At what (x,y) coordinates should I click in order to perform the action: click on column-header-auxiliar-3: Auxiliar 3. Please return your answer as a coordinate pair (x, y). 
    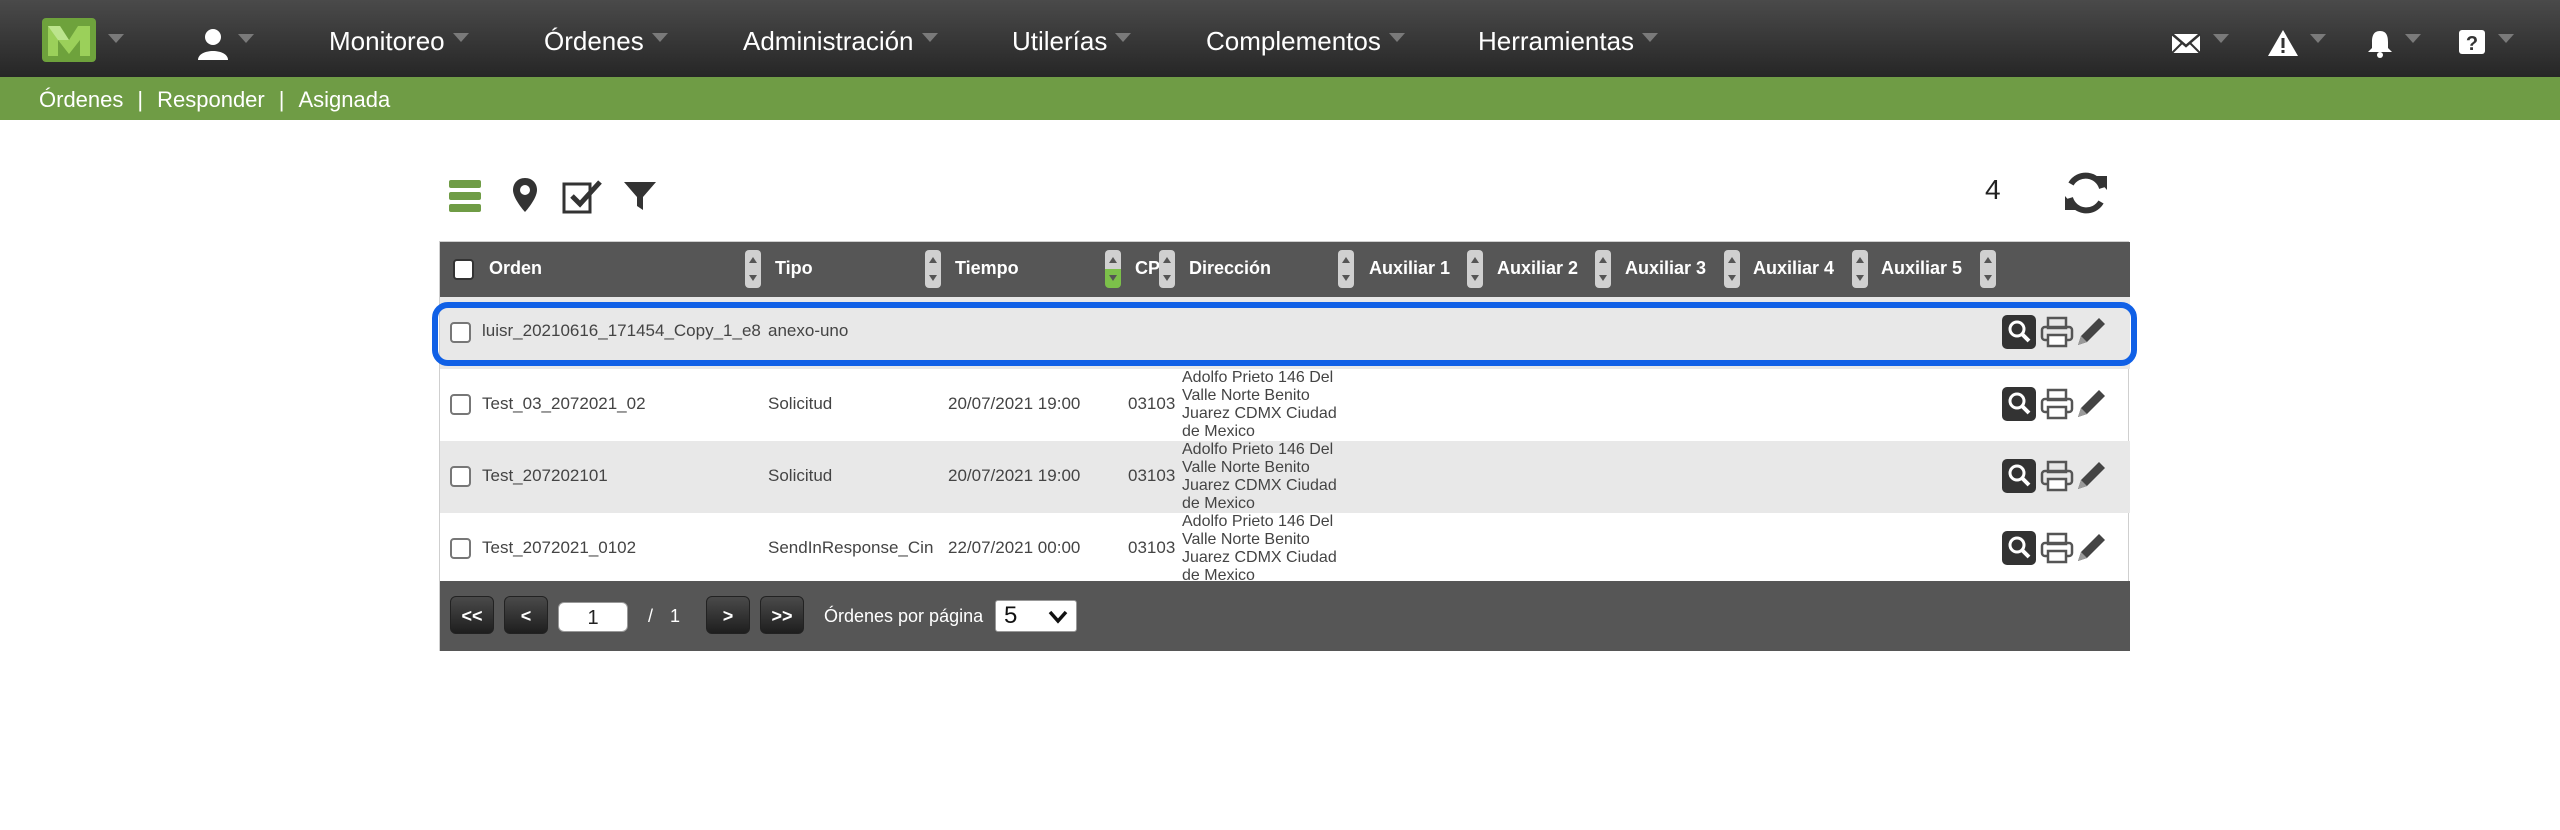
    Looking at the image, I should click on (1665, 268).